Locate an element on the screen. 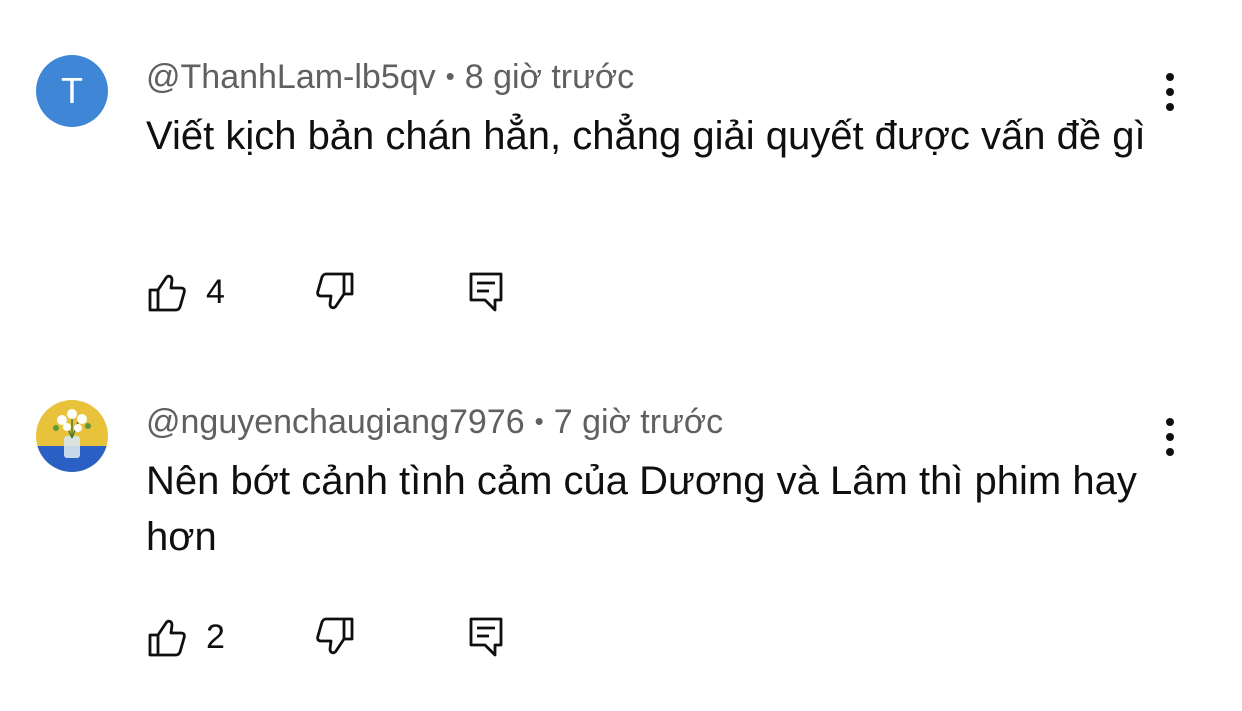 The width and height of the screenshot is (1242, 711). flower-vase-avatar-image is located at coordinates (72, 436).